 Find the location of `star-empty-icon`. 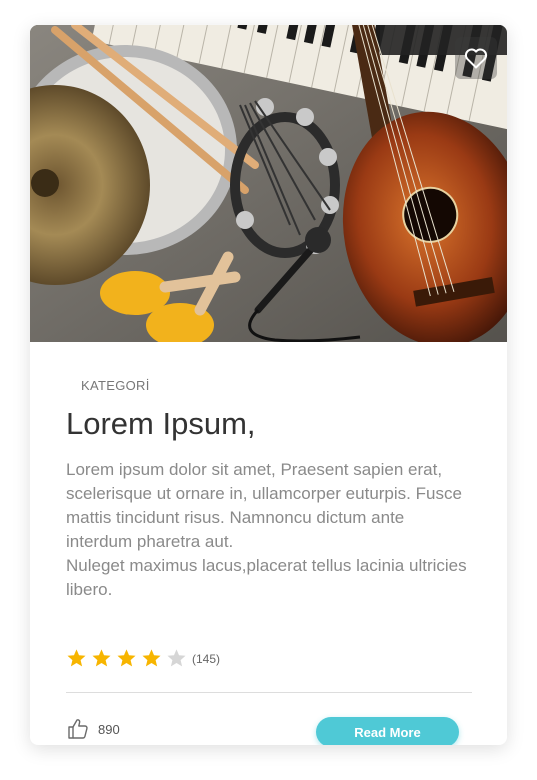

star-empty-icon is located at coordinates (176, 658).